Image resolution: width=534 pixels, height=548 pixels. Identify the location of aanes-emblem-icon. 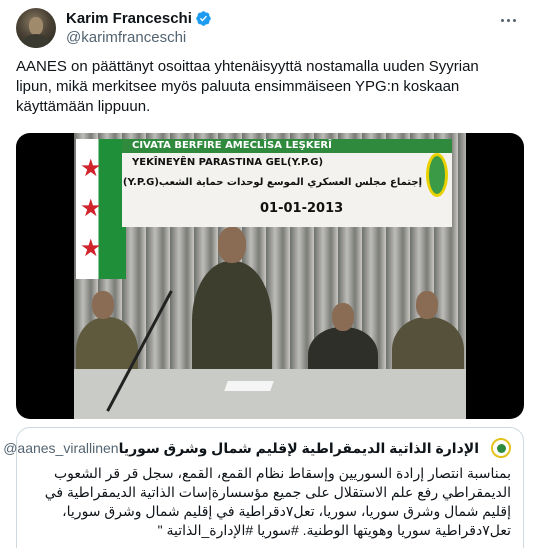
(501, 448).